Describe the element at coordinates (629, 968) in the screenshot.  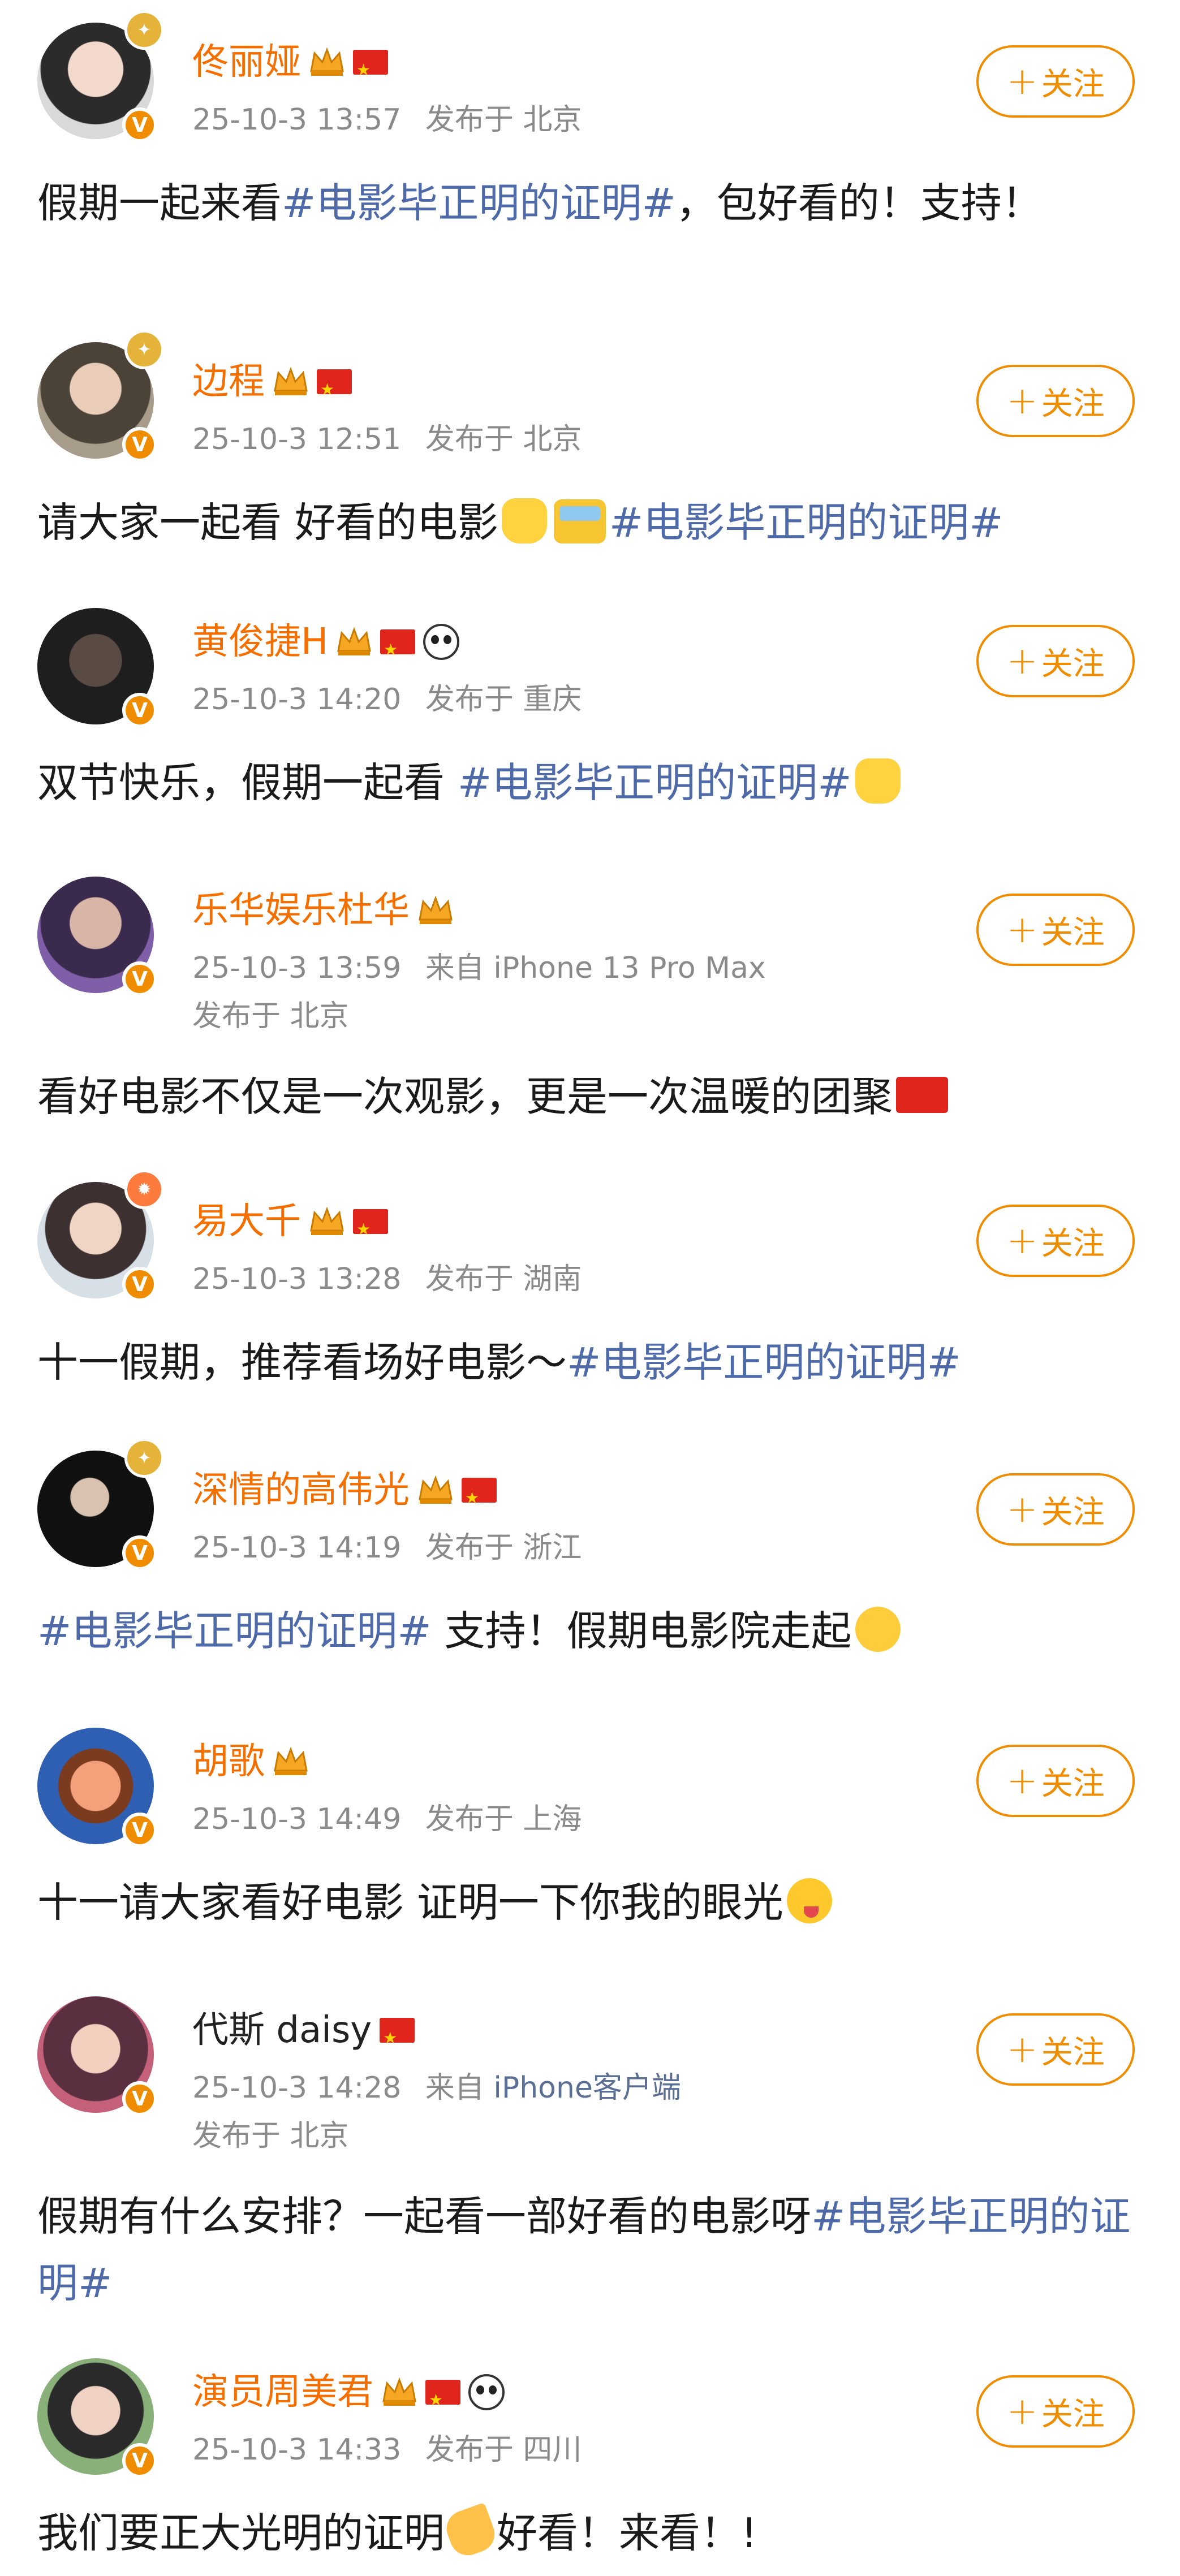
I see `post-device: iPhone 13 Pro Max` at that location.